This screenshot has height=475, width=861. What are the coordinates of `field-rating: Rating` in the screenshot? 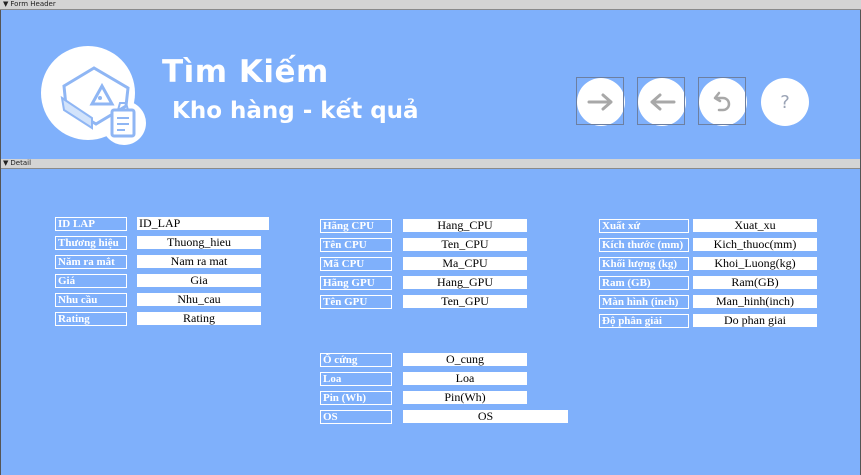 It's located at (199, 318).